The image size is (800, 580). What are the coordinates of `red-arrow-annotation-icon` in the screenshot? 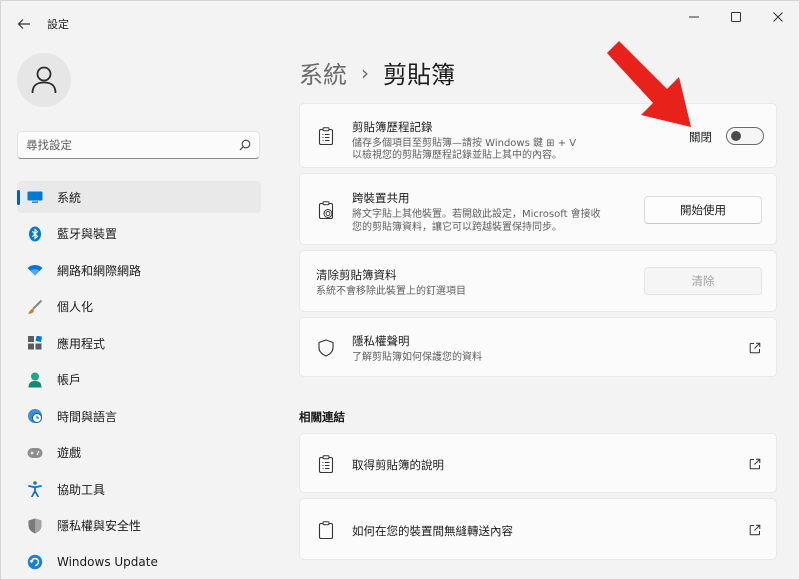 It's located at (649, 84).